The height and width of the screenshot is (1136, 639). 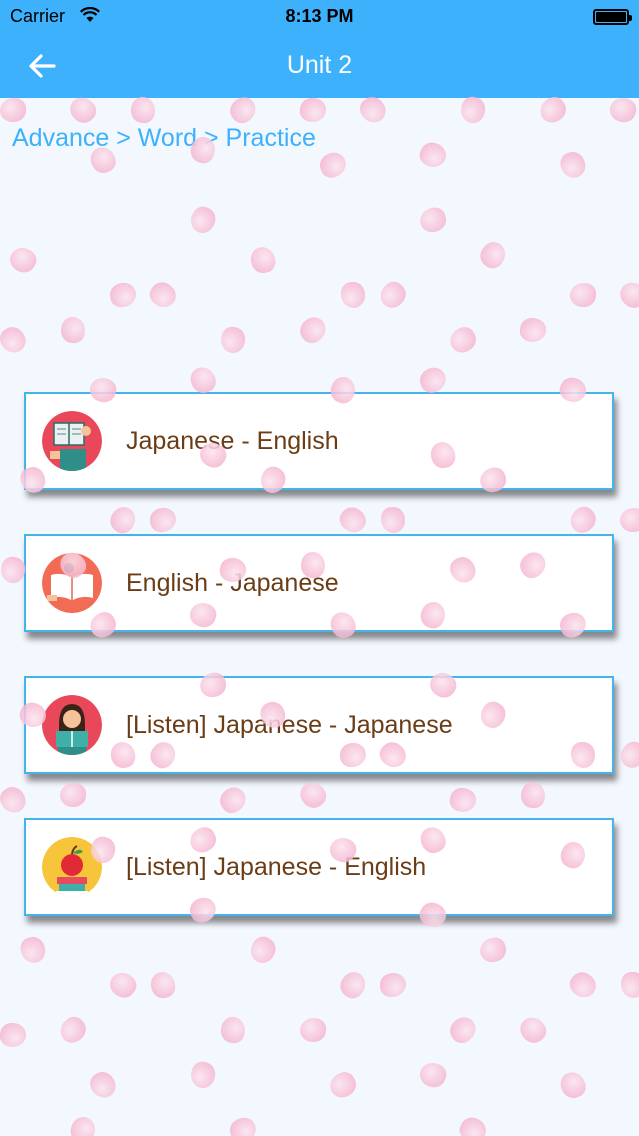 What do you see at coordinates (164, 138) in the screenshot?
I see `breadcrumb: Advance > Word > Practice` at bounding box center [164, 138].